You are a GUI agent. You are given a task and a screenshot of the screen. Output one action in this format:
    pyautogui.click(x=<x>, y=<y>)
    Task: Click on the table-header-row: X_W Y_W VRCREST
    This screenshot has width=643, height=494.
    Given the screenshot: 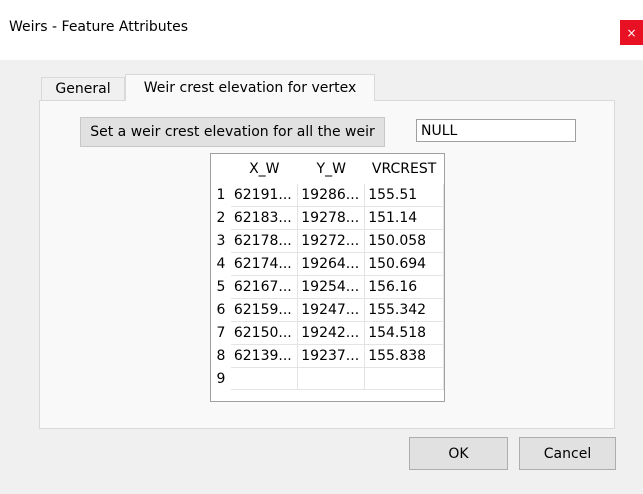 What is the action you would take?
    pyautogui.click(x=327, y=169)
    